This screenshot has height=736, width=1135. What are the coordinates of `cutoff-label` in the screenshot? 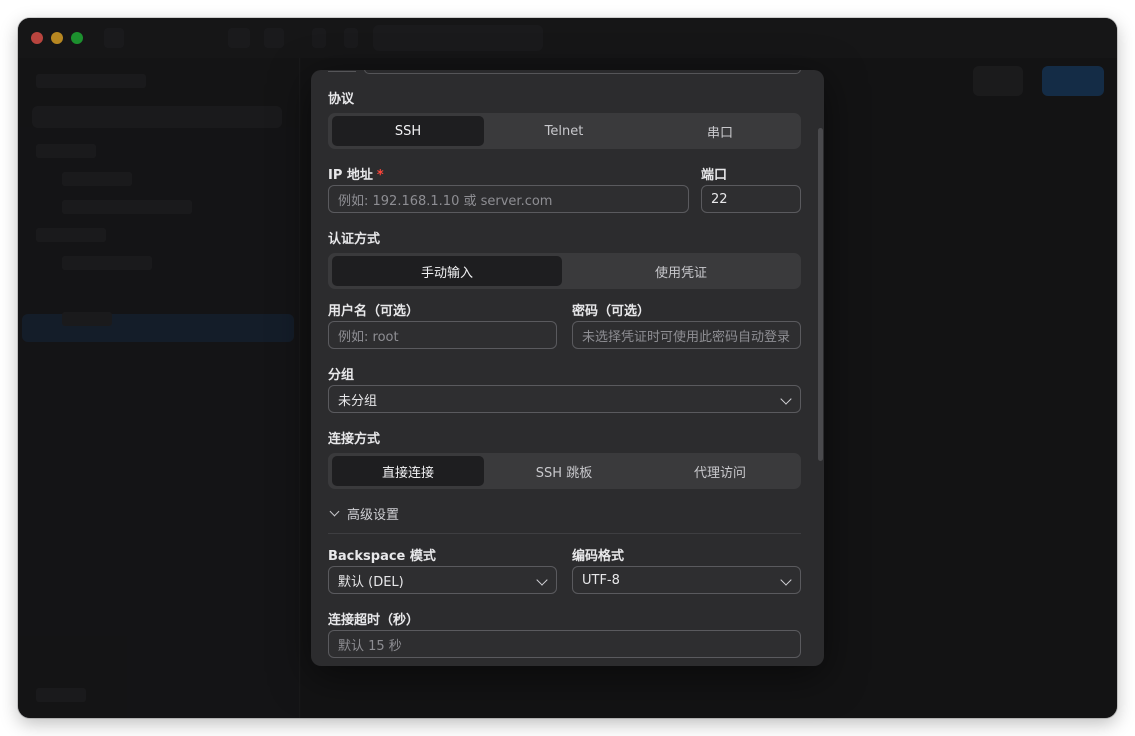 It's located at (342, 71).